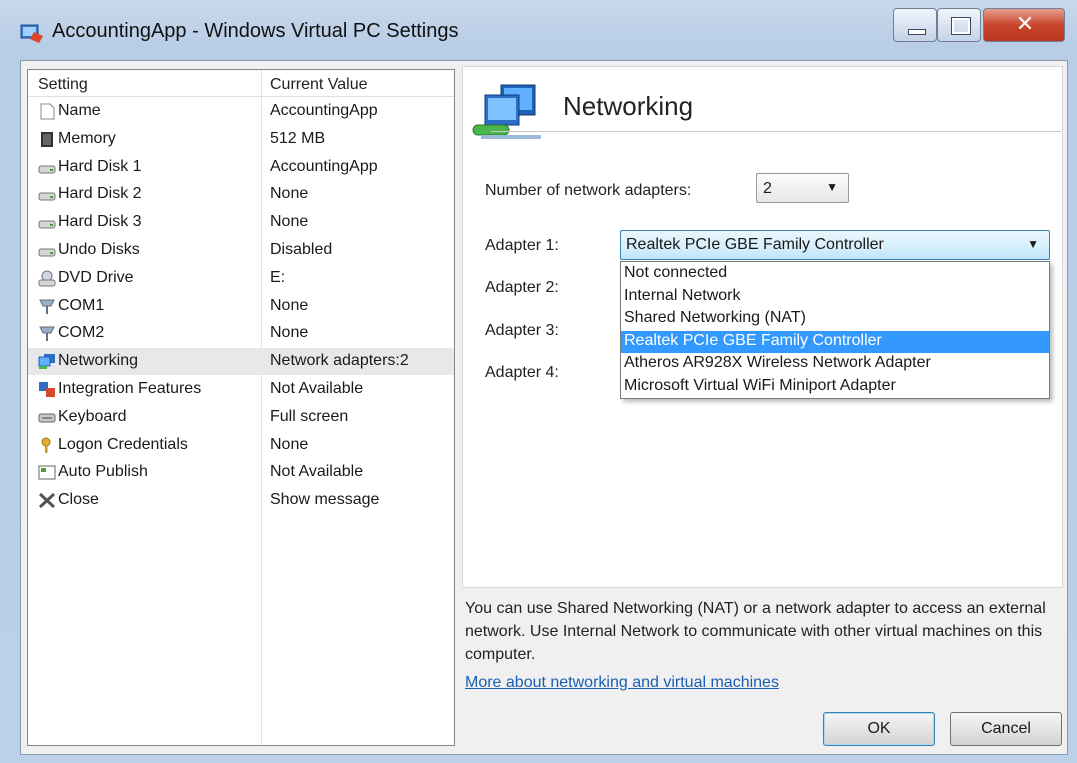 This screenshot has height=763, width=1077. I want to click on keyboard-icon, so click(47, 417).